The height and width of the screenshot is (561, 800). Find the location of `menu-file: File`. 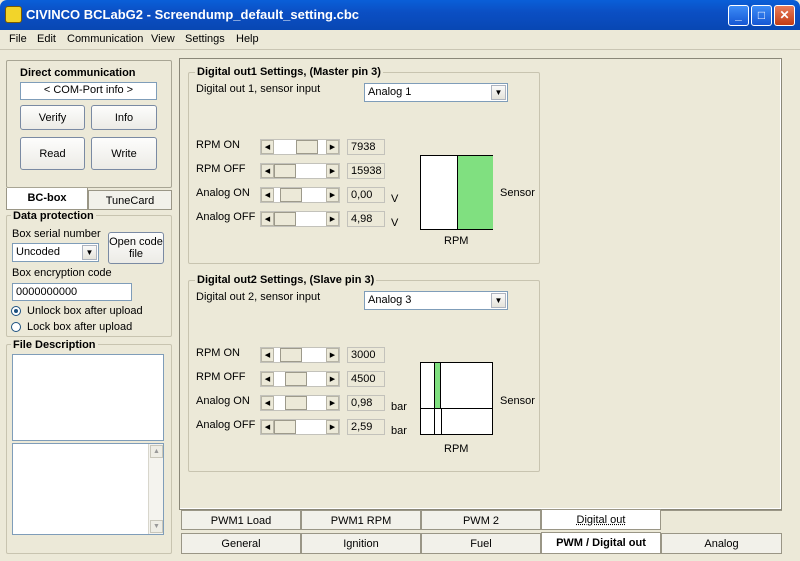

menu-file: File is located at coordinates (18, 39).